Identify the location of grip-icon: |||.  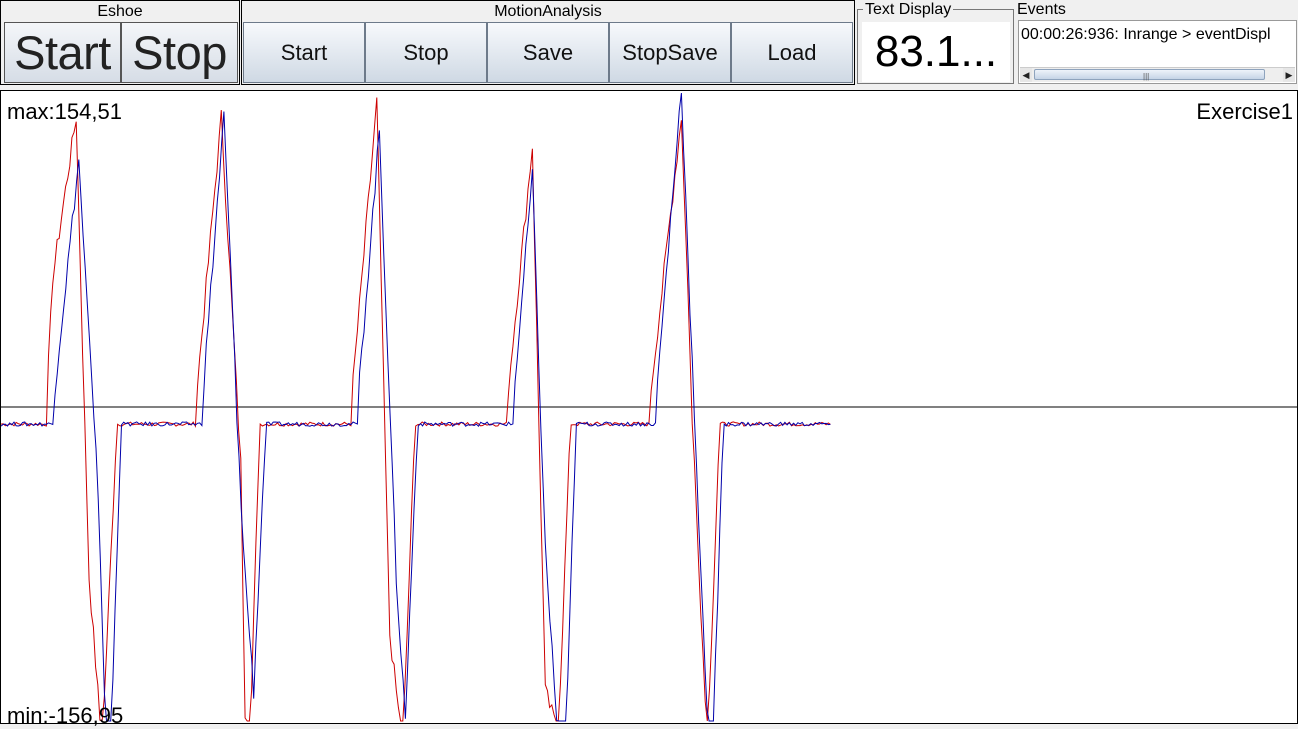
(1146, 76).